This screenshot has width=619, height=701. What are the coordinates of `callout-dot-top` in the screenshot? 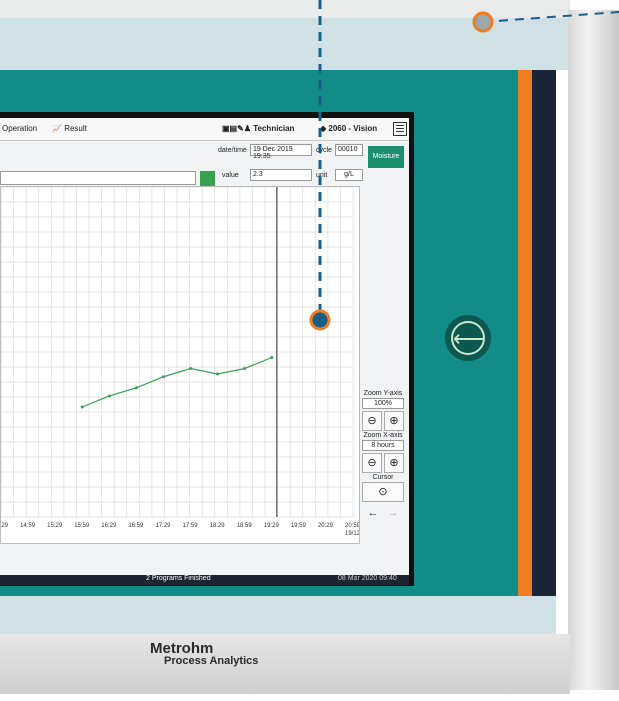 It's located at (483, 22).